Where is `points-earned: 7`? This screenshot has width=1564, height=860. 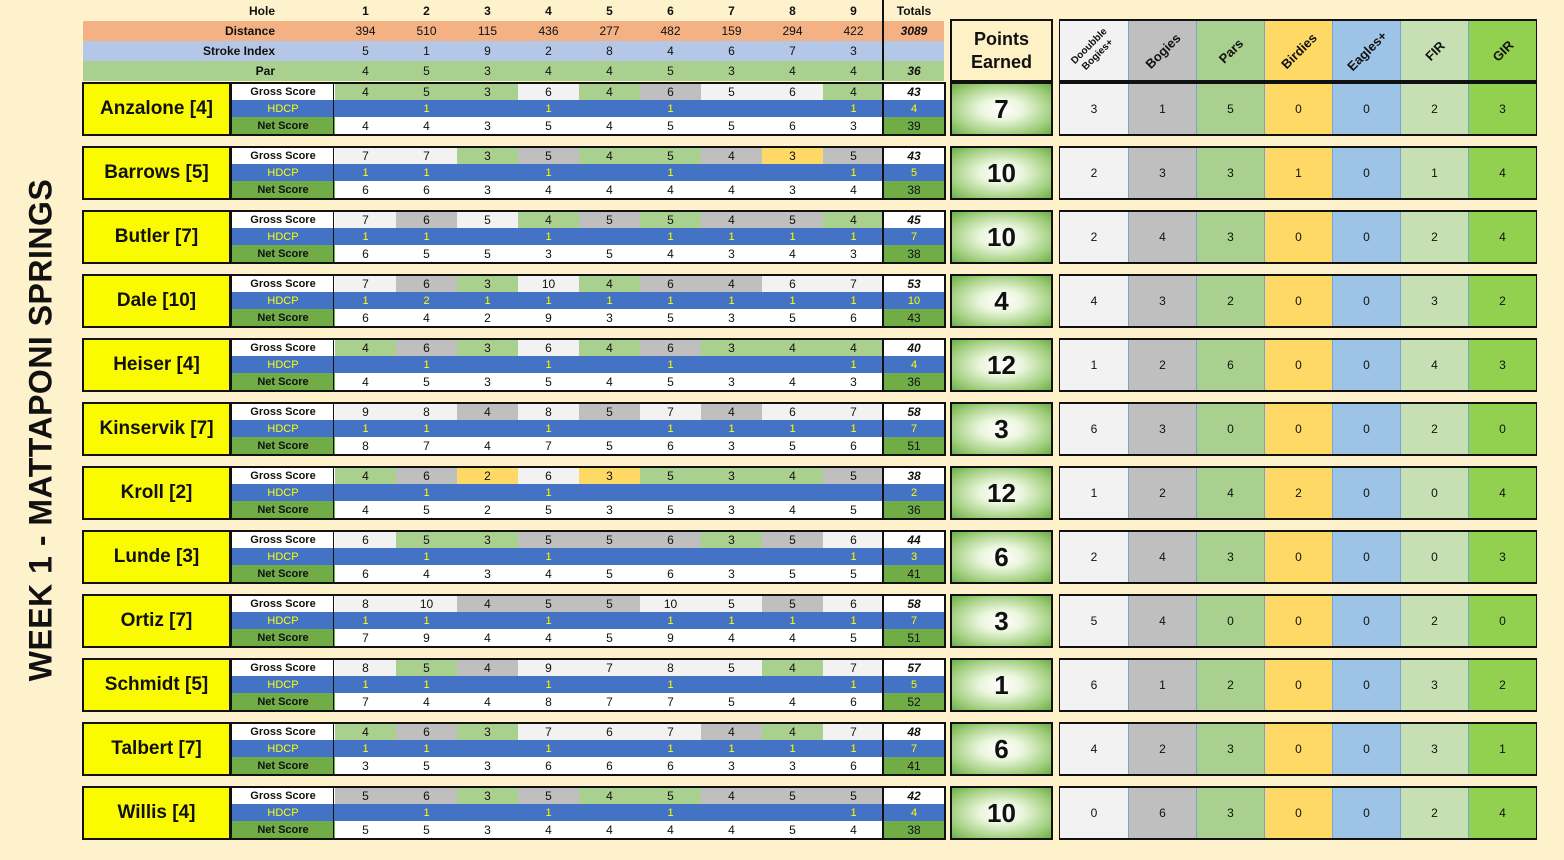 points-earned: 7 is located at coordinates (1001, 109).